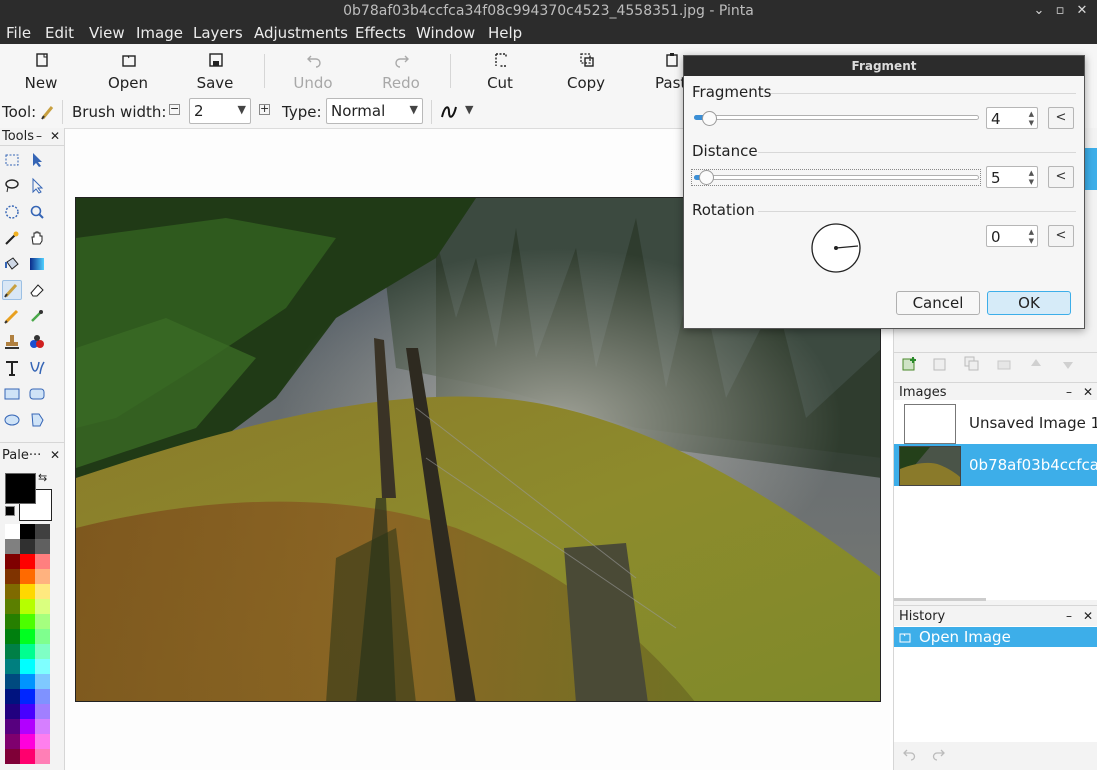 The height and width of the screenshot is (770, 1097). Describe the element at coordinates (1069, 616) in the screenshot. I see `history-panel-minimize: –` at that location.